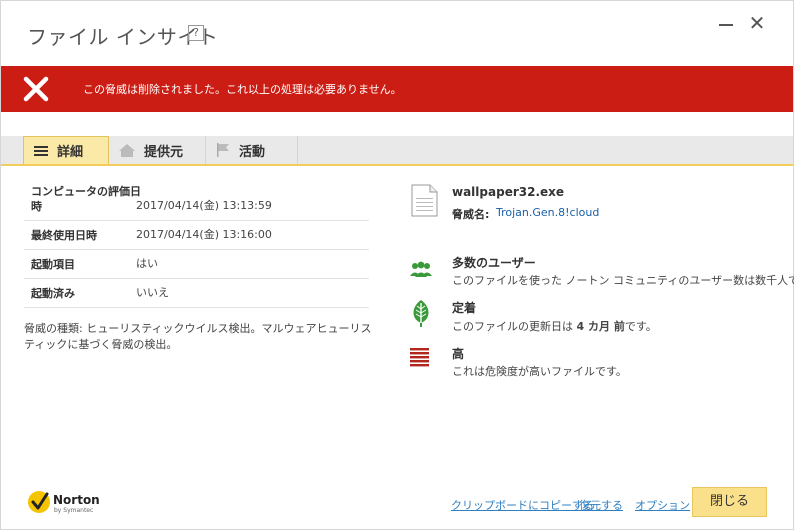 This screenshot has width=794, height=530. I want to click on detail-key: 最終使用日時, so click(64, 235).